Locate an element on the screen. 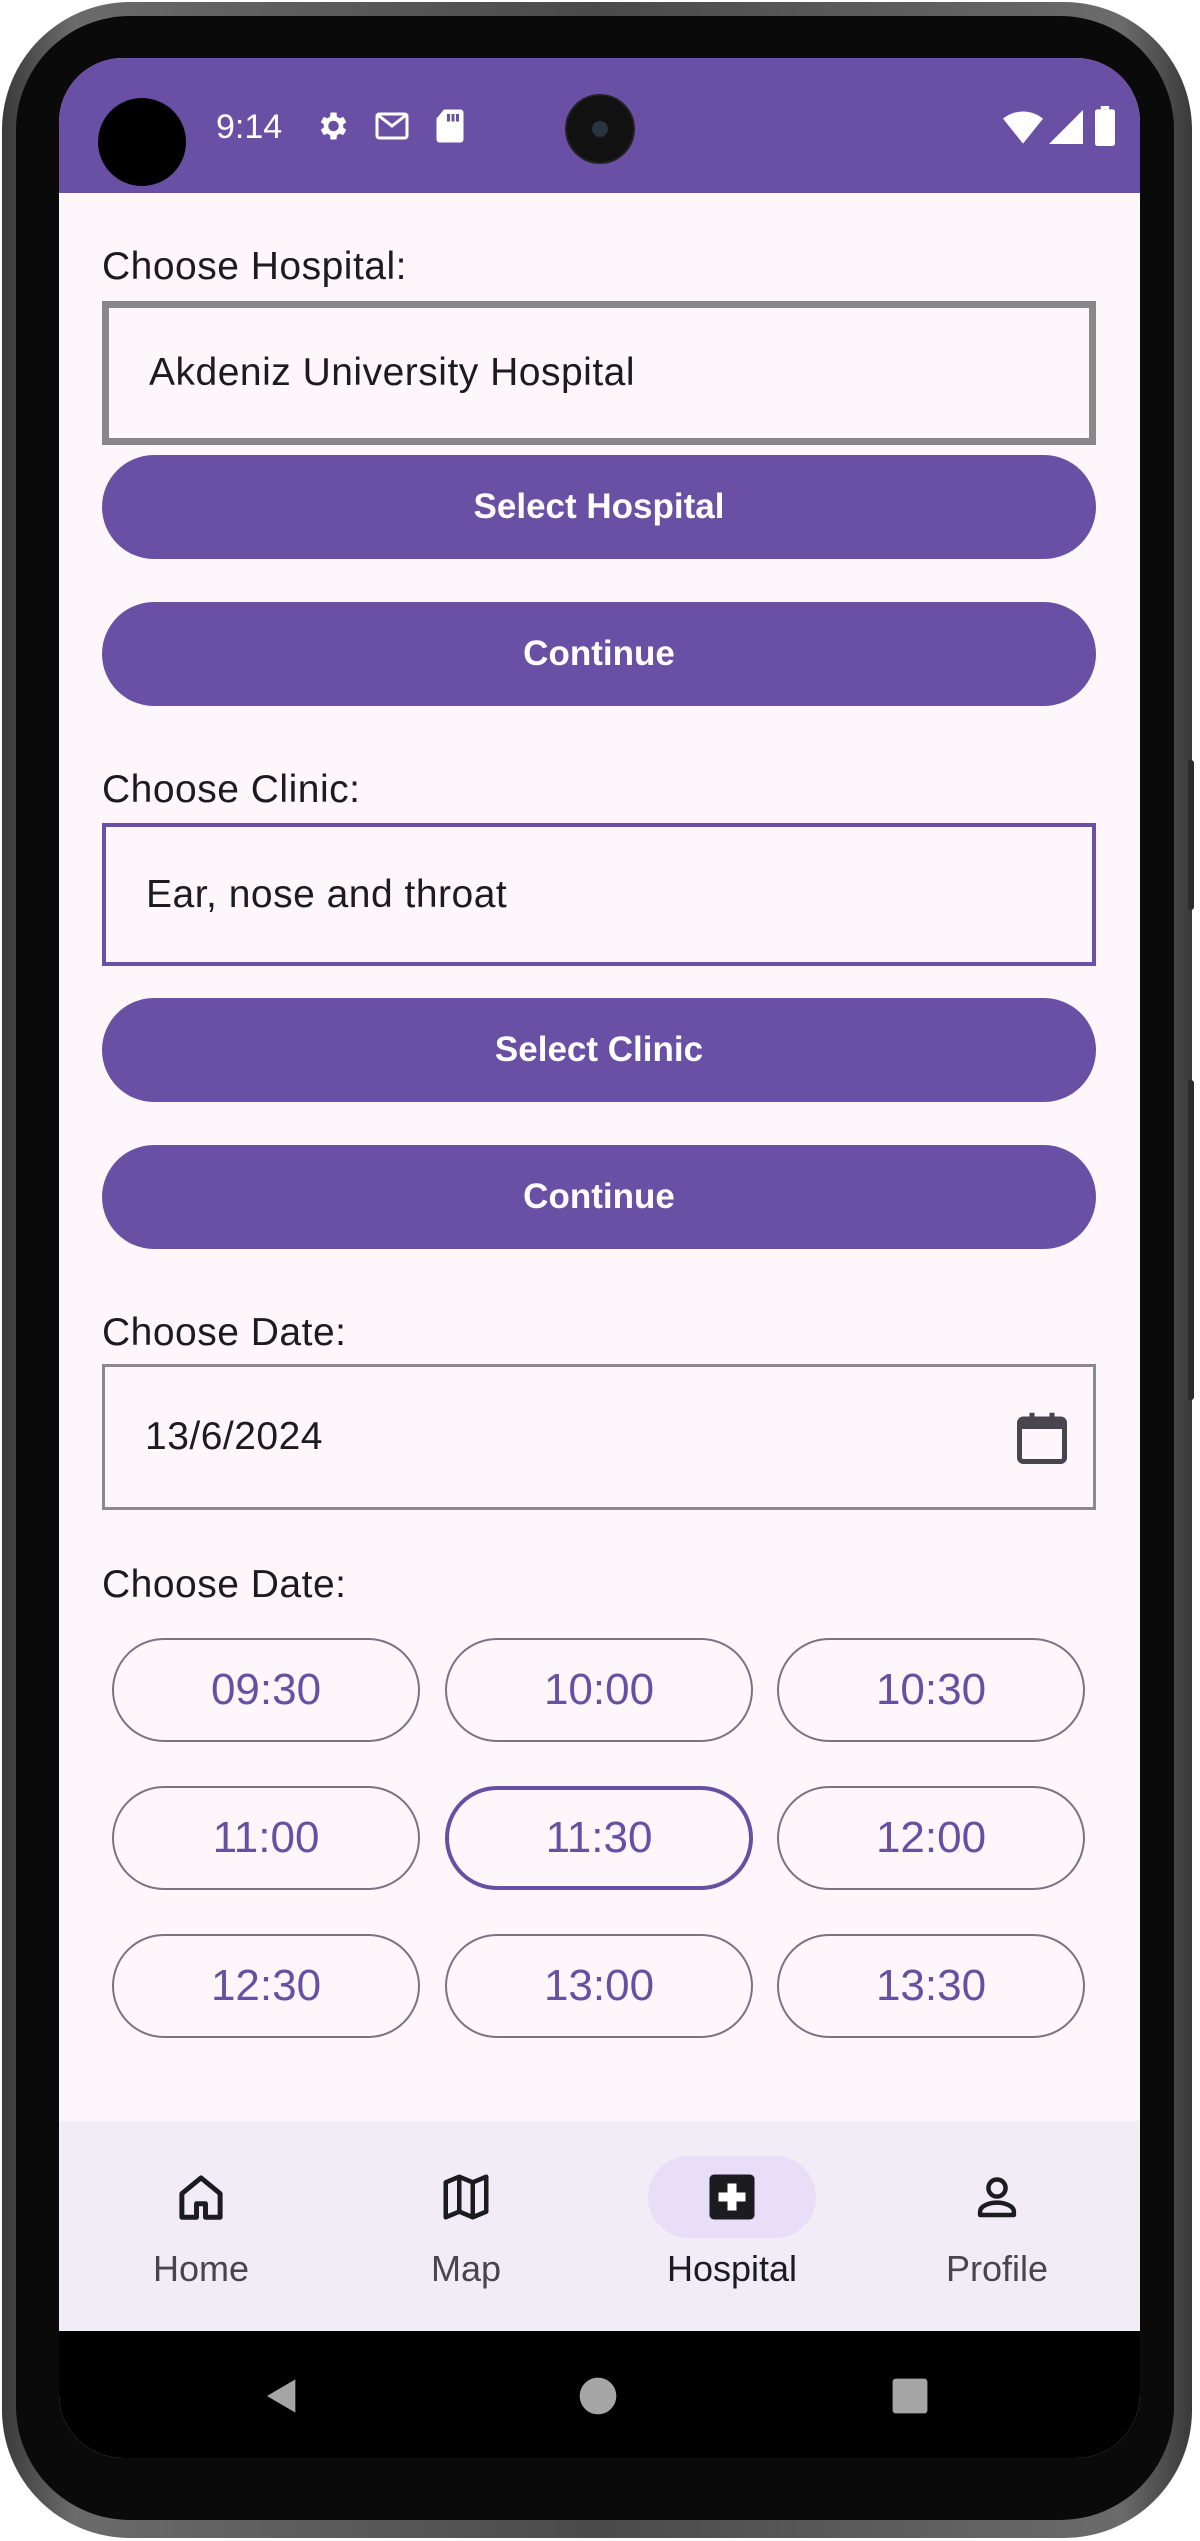  time-slot-1230: 12:30 is located at coordinates (266, 1986).